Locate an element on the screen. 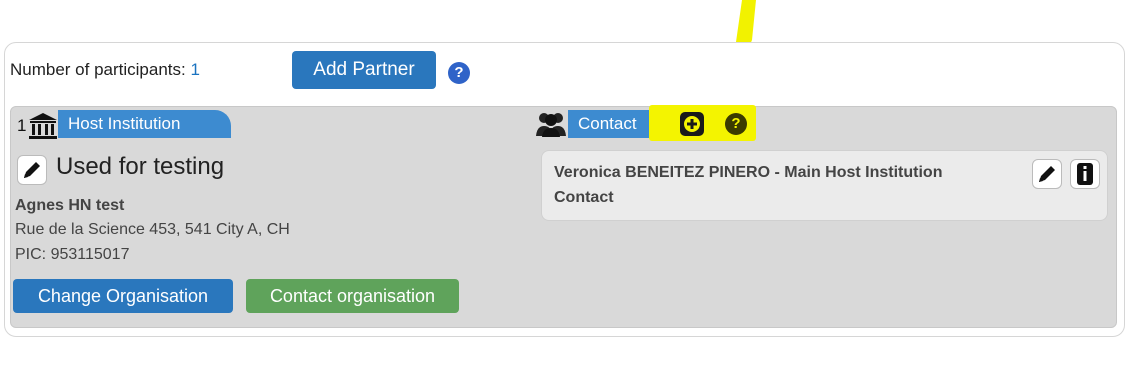 Image resolution: width=1127 pixels, height=388 pixels. contacts-icon is located at coordinates (551, 125).